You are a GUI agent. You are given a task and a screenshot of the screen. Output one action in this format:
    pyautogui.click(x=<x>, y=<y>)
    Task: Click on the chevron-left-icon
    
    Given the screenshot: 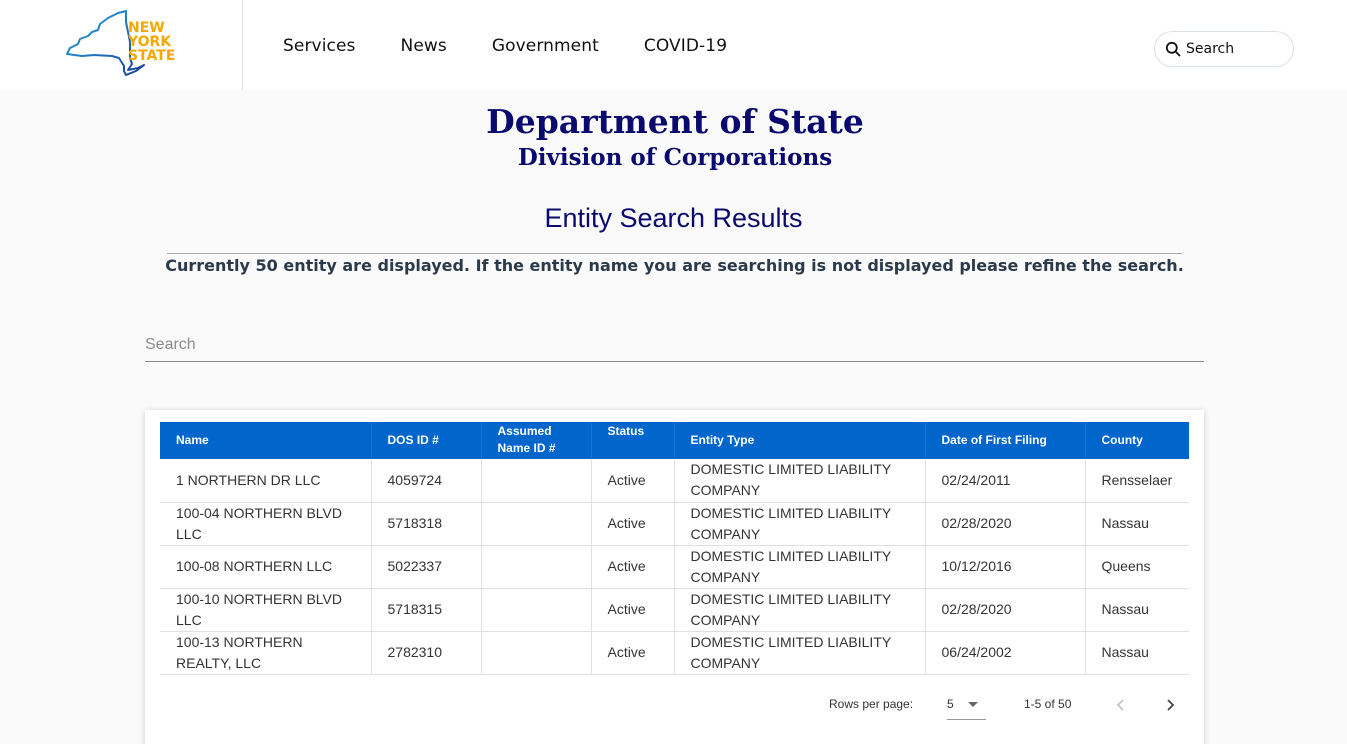 What is the action you would take?
    pyautogui.click(x=1120, y=705)
    